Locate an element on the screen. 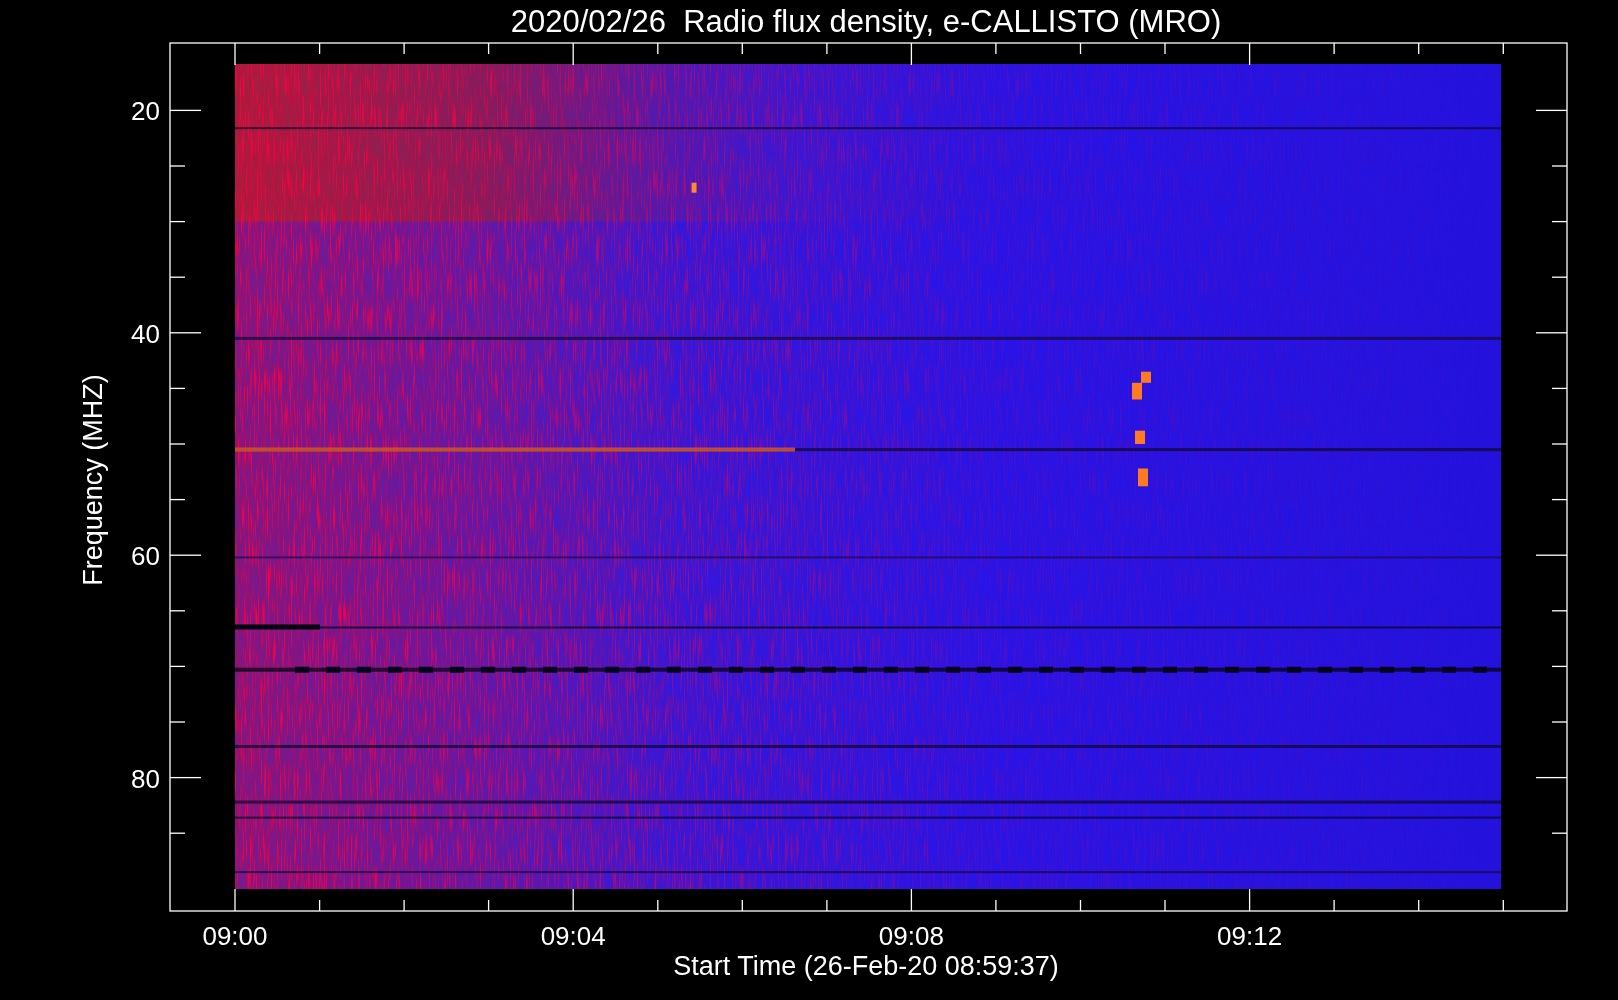  x-tick-label: 09:08 is located at coordinates (911, 936).